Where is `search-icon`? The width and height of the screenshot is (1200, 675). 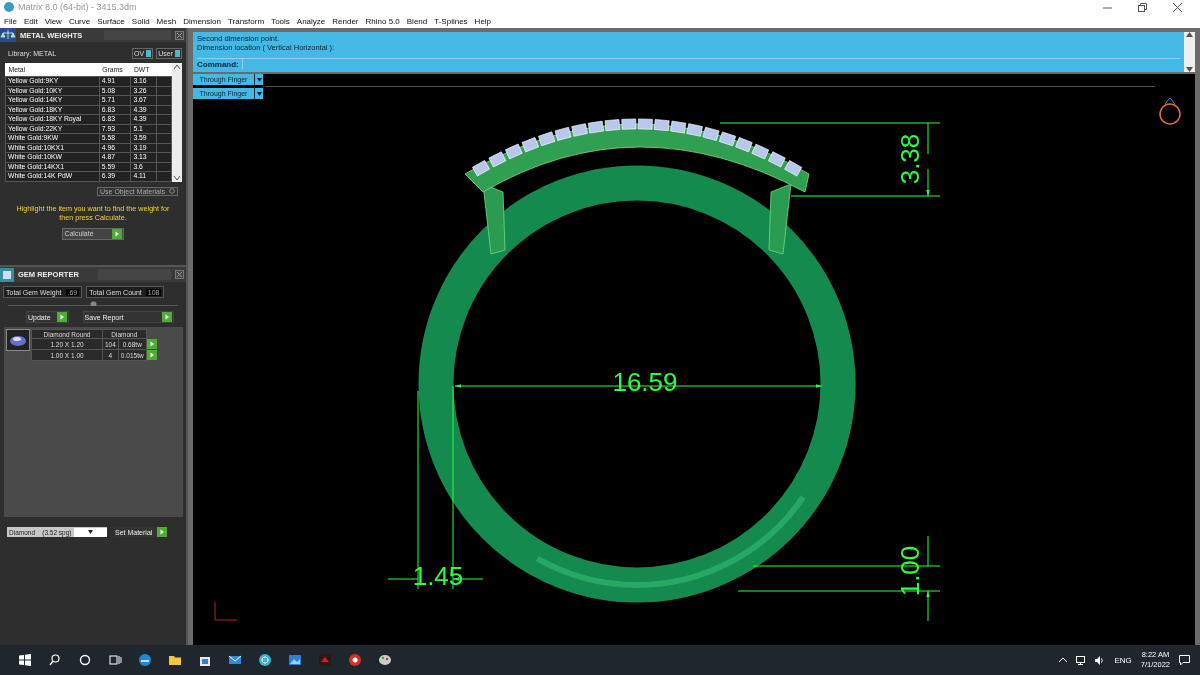
search-icon is located at coordinates (55, 660).